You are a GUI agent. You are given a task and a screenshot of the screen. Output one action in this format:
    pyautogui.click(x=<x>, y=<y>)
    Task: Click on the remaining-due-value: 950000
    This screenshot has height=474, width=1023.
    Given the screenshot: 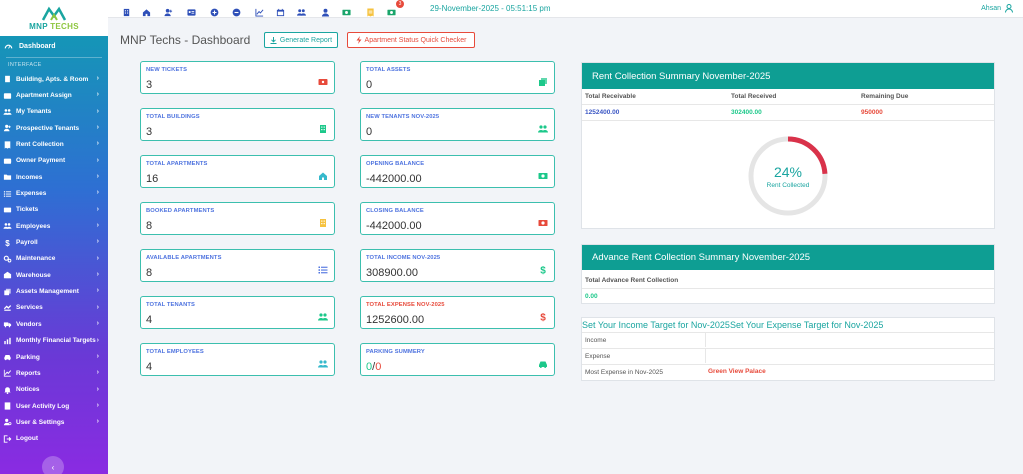 What is the action you would take?
    pyautogui.click(x=872, y=112)
    